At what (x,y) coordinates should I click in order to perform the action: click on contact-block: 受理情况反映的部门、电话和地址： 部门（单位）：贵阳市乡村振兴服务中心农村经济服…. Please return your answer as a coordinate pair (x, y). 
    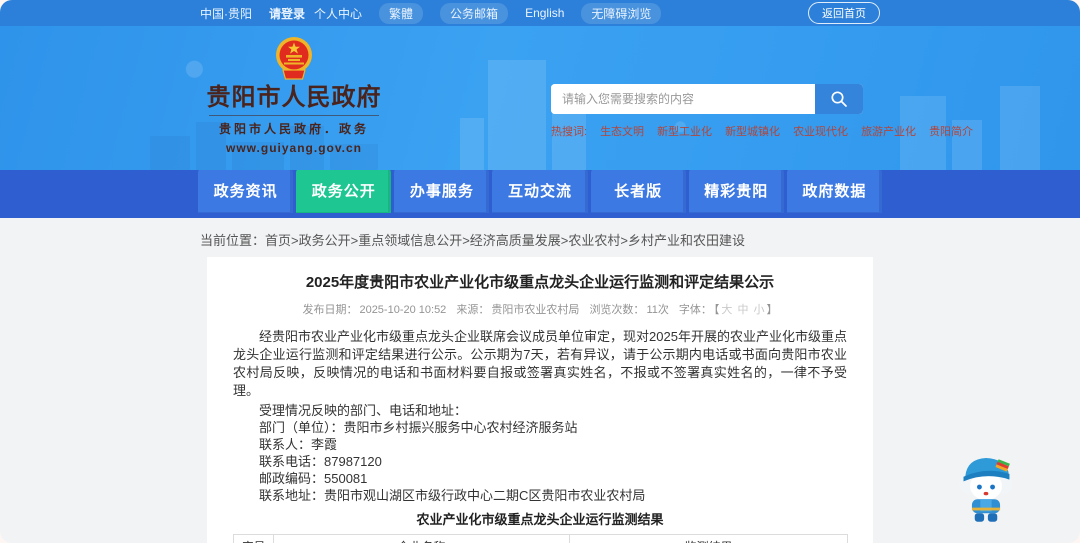
    Looking at the image, I should click on (540, 453).